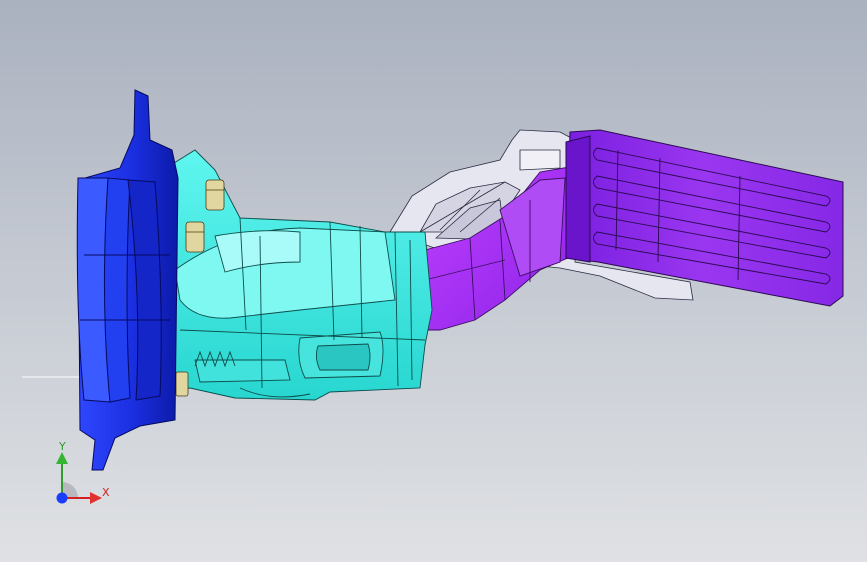 The width and height of the screenshot is (867, 562). I want to click on y-axis-label: Y, so click(62, 446).